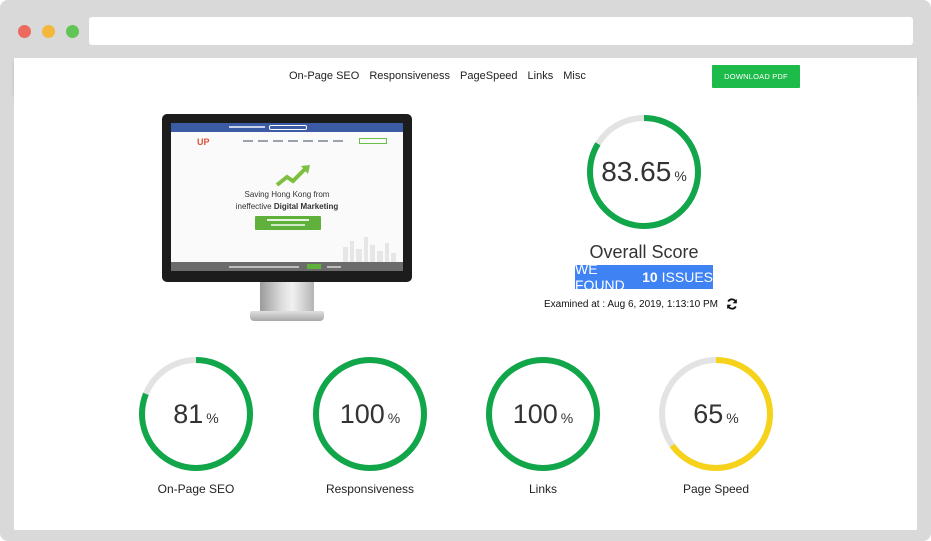 The image size is (931, 541). Describe the element at coordinates (394, 418) in the screenshot. I see `responsiveness-percent: %` at that location.